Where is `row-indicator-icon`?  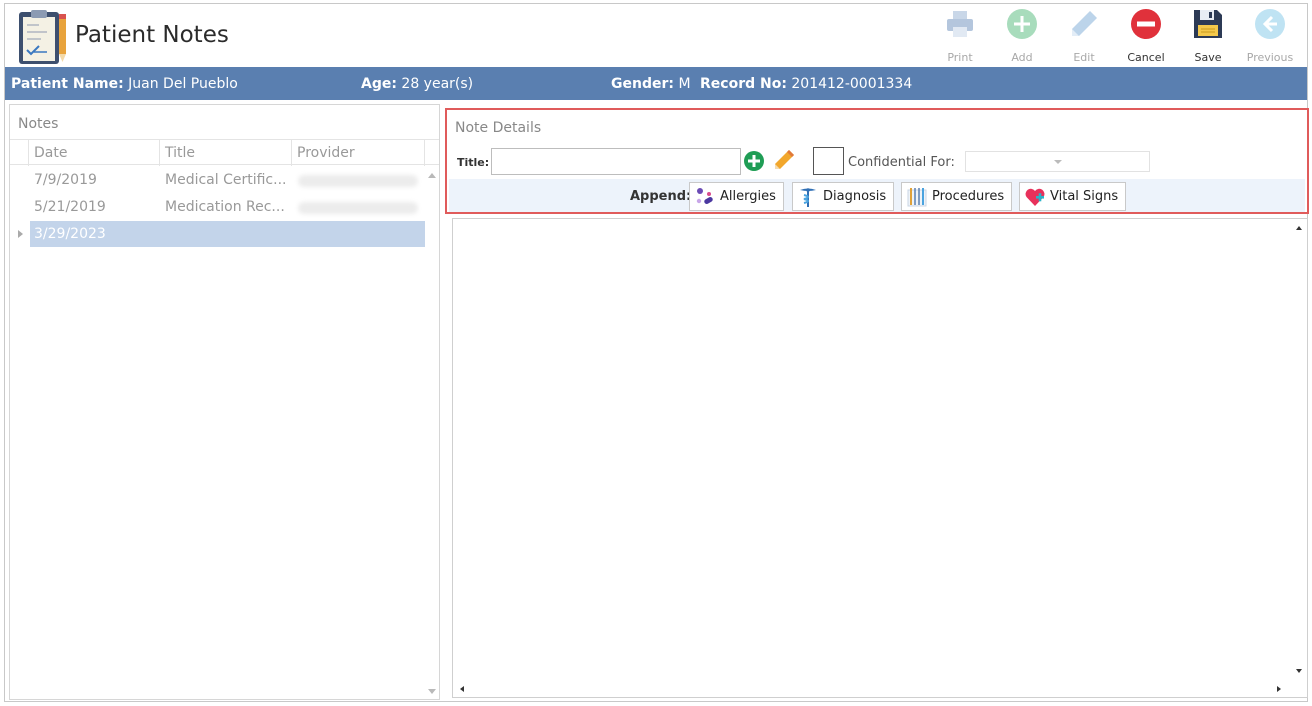 row-indicator-icon is located at coordinates (20, 234).